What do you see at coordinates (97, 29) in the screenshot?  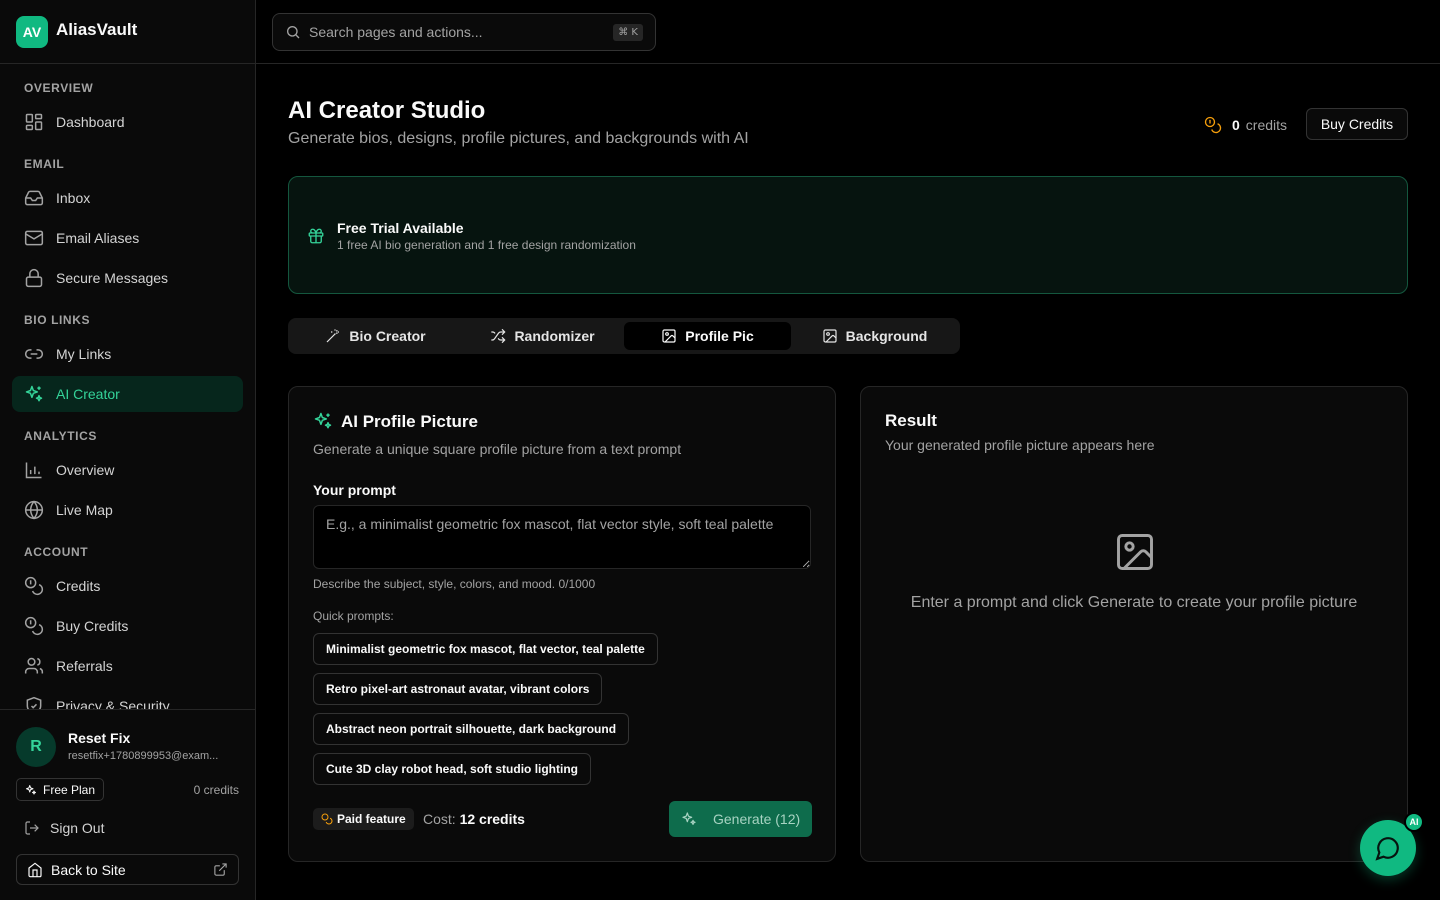 I see `brand-name: AliasVault` at bounding box center [97, 29].